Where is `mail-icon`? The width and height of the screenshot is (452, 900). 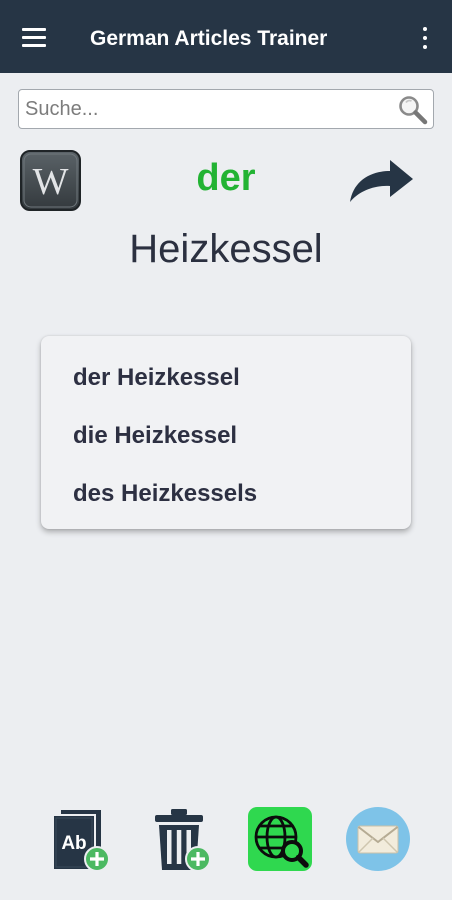
mail-icon is located at coordinates (378, 839).